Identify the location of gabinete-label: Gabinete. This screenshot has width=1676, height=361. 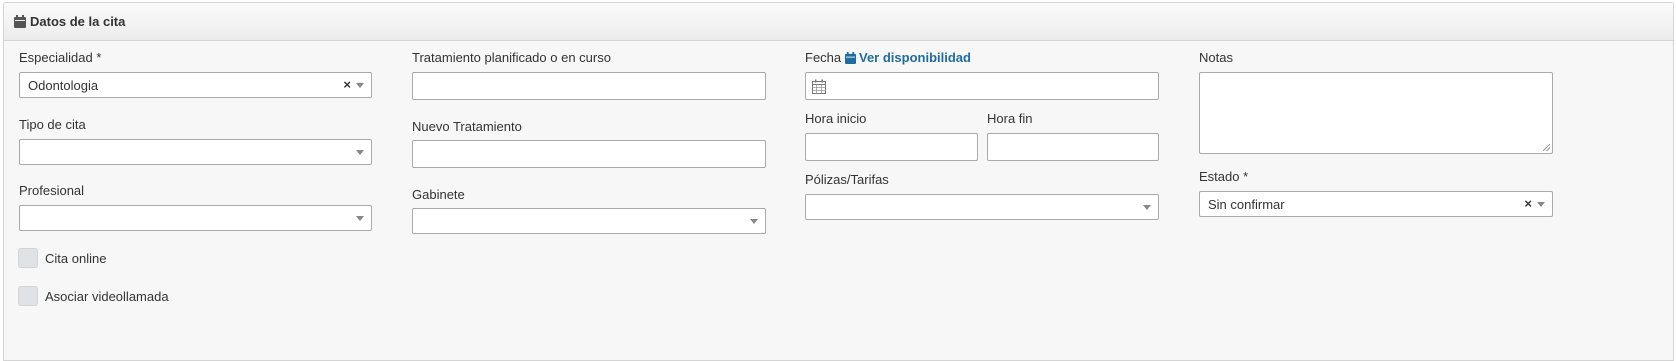
(438, 194).